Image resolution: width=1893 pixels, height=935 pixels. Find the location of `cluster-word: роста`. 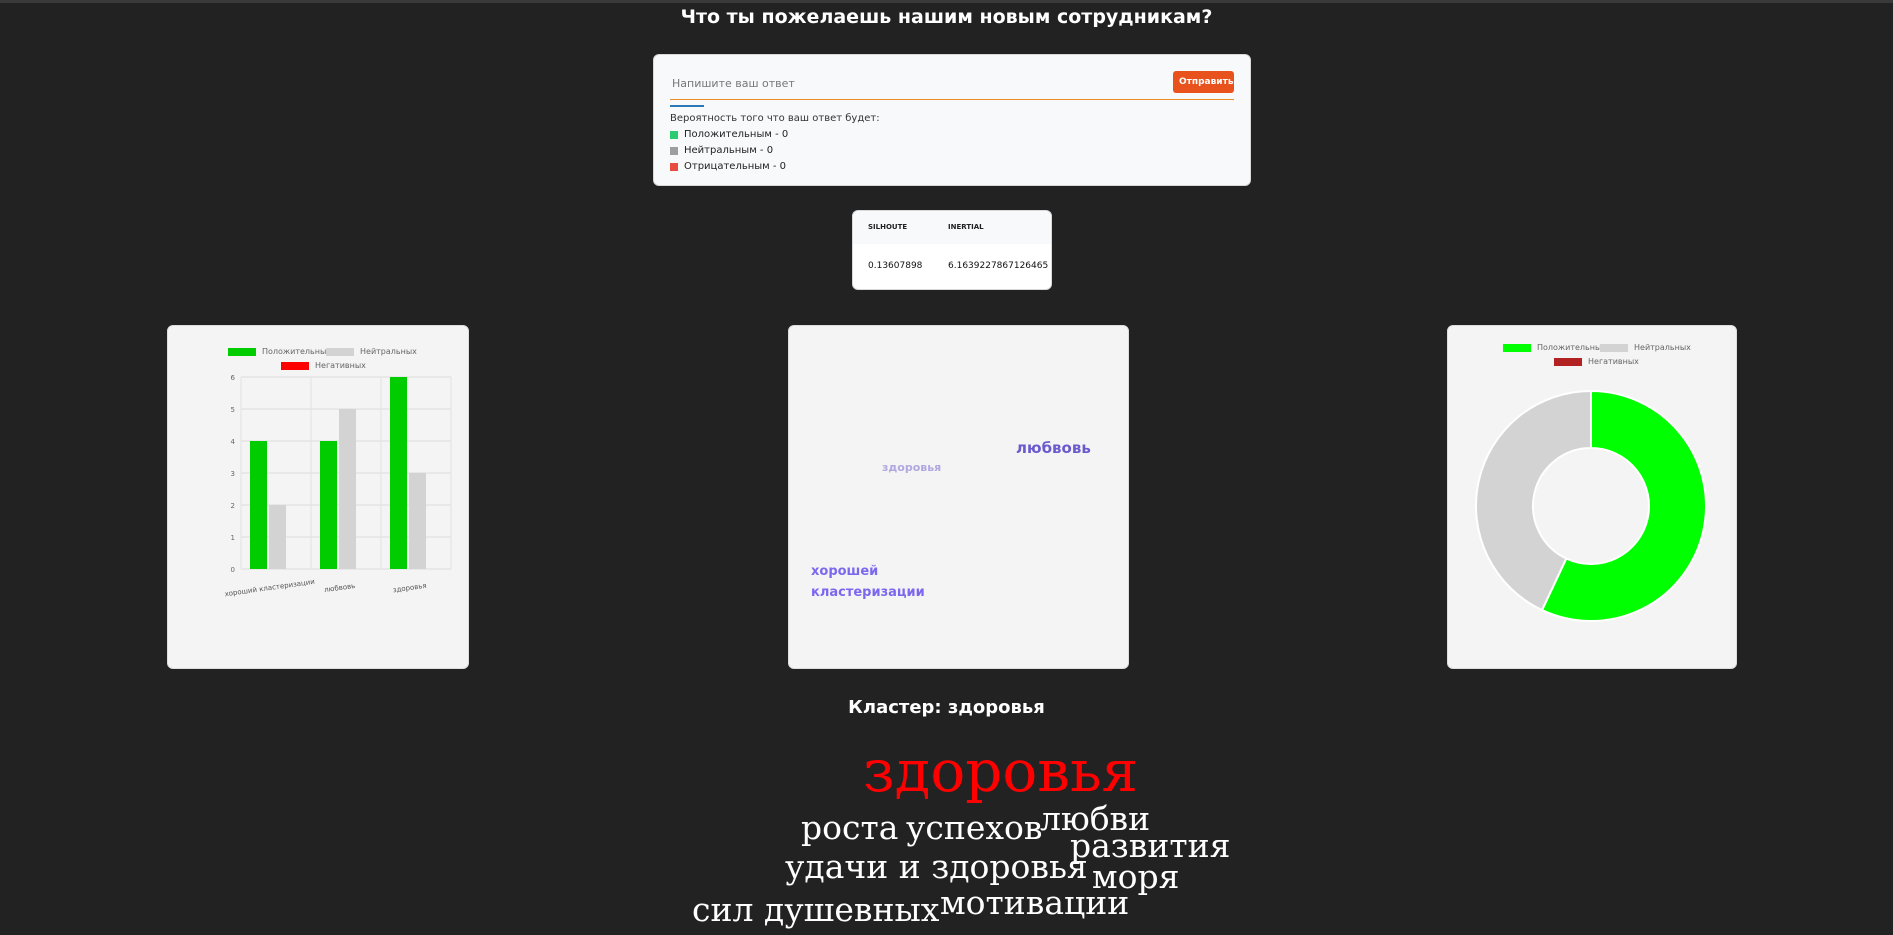

cluster-word: роста is located at coordinates (850, 827).